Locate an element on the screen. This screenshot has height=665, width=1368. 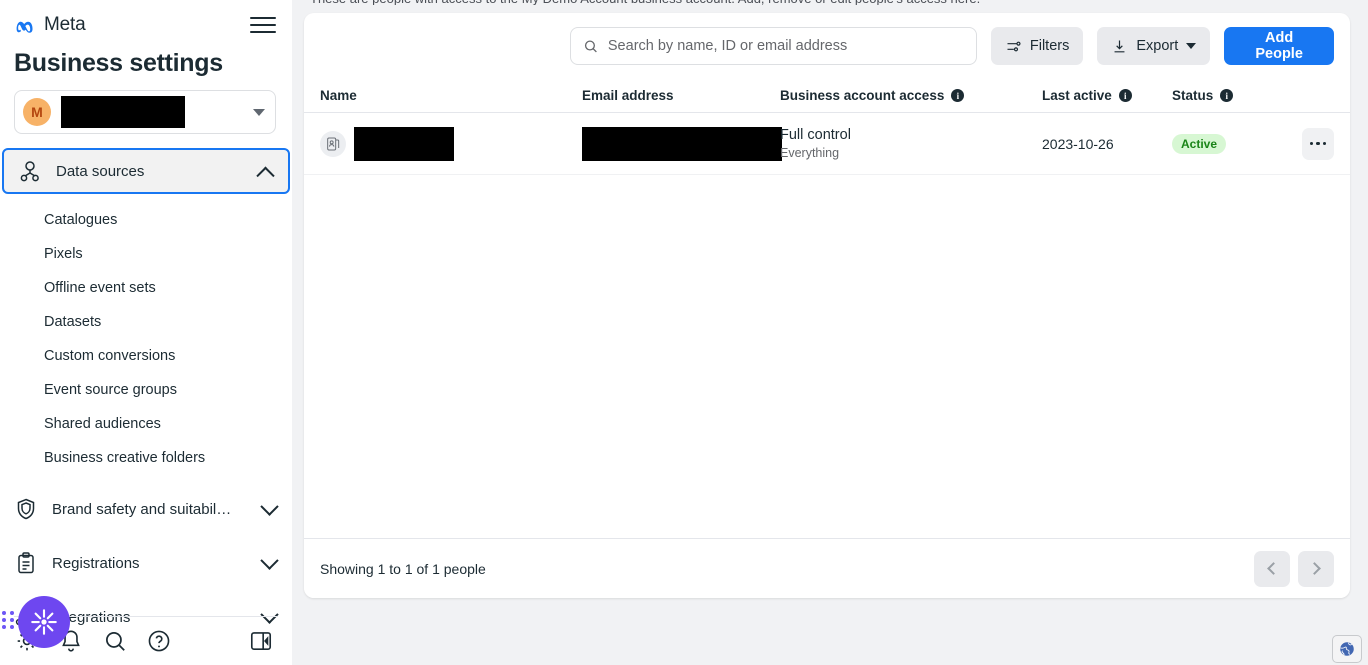
filters-icon is located at coordinates (1014, 46).